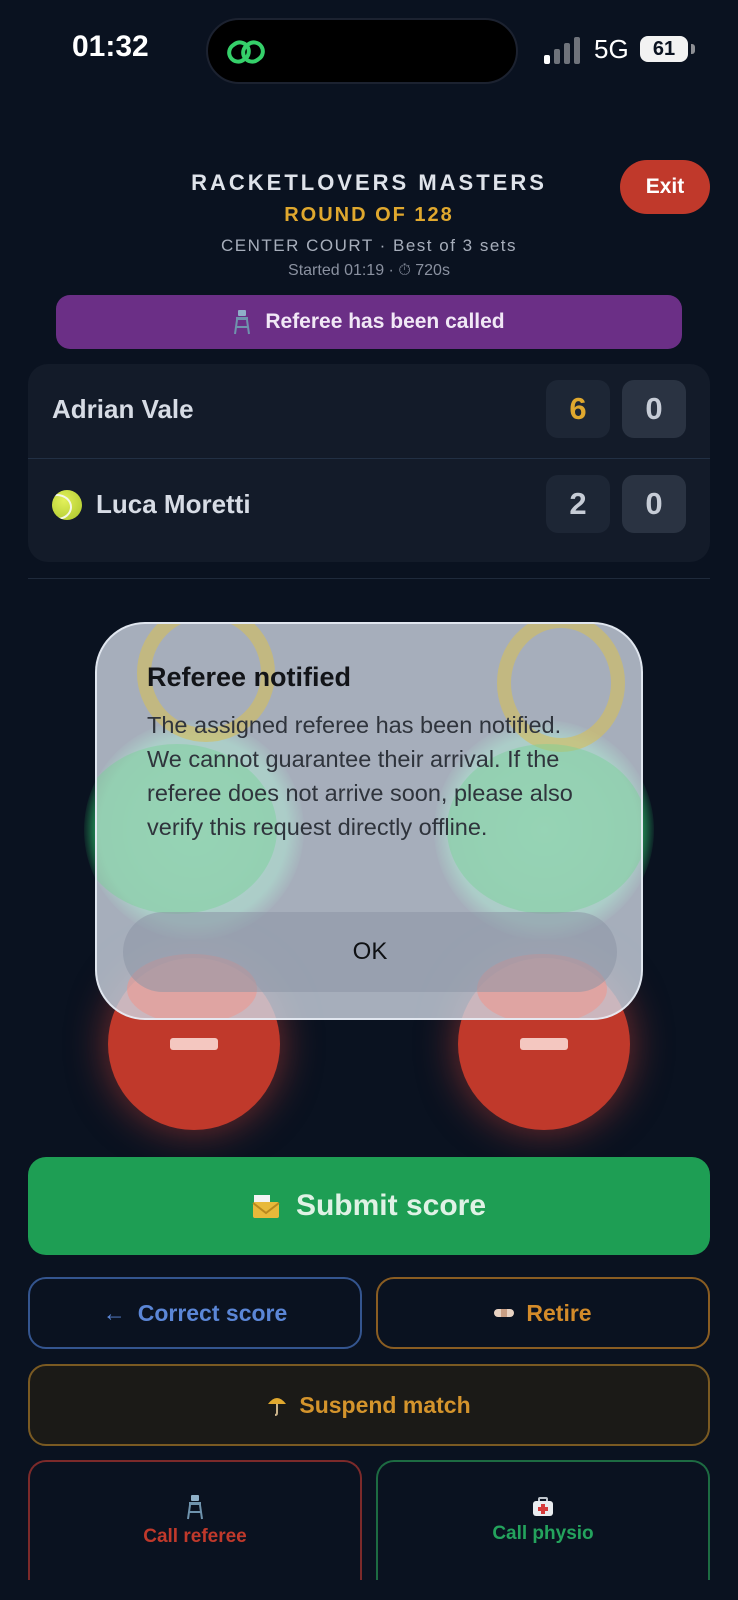 This screenshot has height=1600, width=738. I want to click on dialog-title: Referee notified, so click(249, 677).